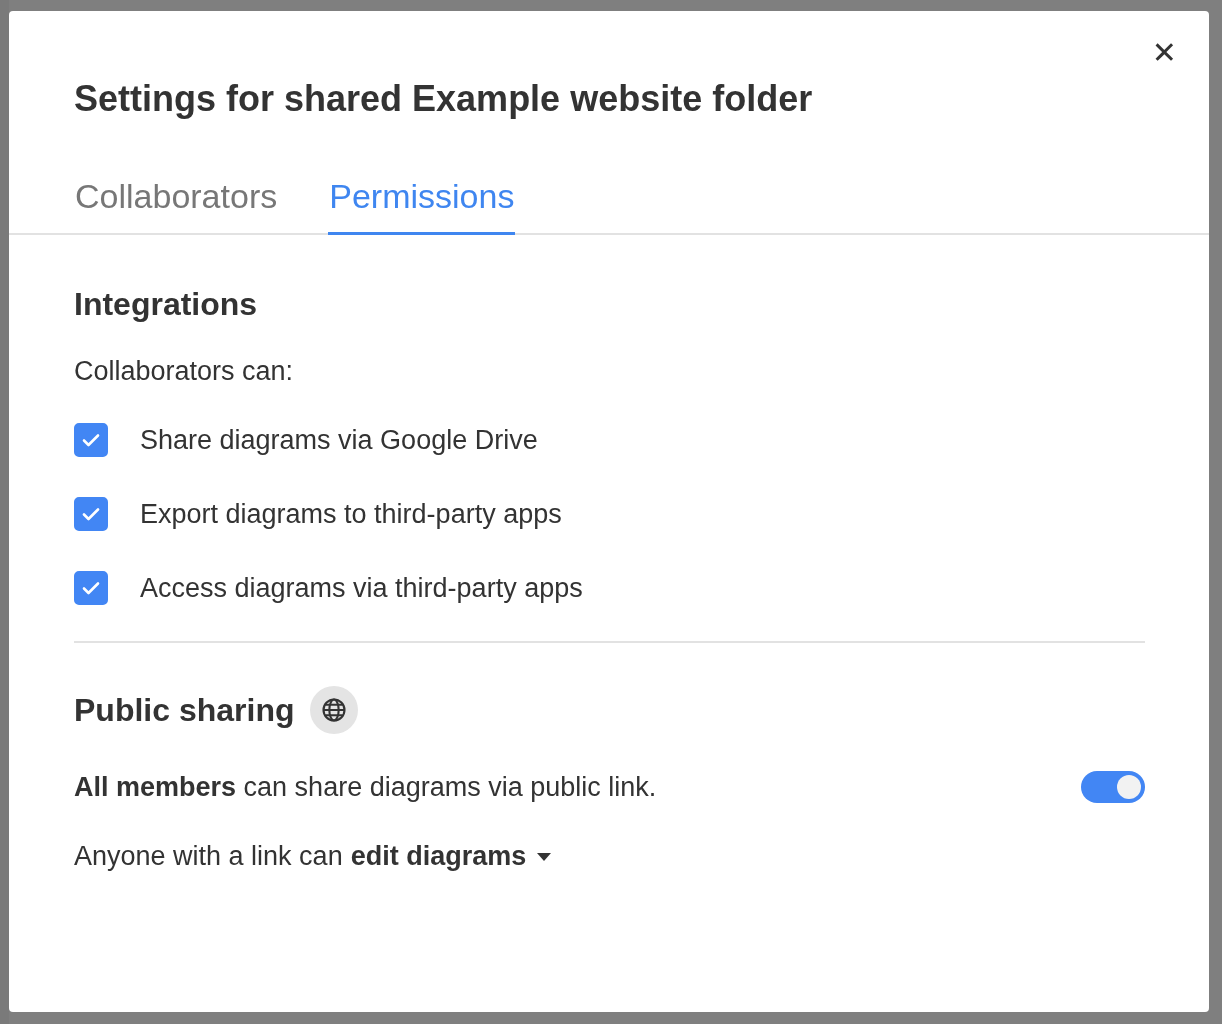 The height and width of the screenshot is (1024, 1222). Describe the element at coordinates (339, 440) in the screenshot. I see `checkbox-label: Share diagrams via Google Drive` at that location.